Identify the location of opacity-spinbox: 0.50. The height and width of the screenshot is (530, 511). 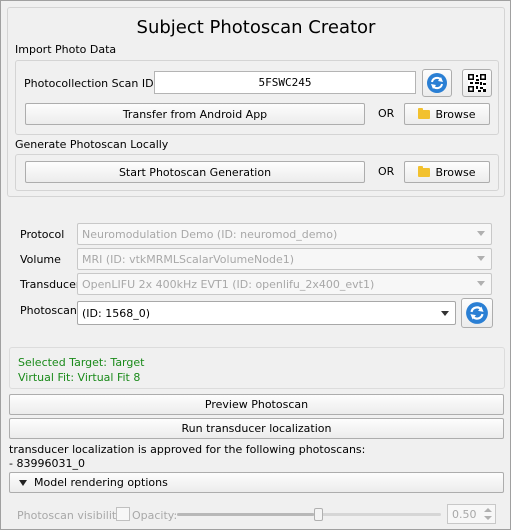
(471, 514).